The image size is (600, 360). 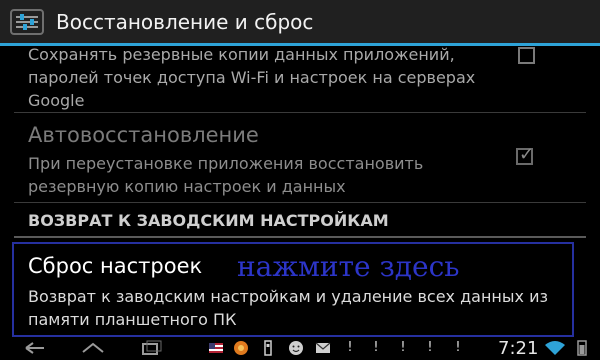 What do you see at coordinates (208, 220) in the screenshot?
I see `section-header: ВОЗВРАТ К ЗАВОДСКИМ НАСТРОЙКАМ` at bounding box center [208, 220].